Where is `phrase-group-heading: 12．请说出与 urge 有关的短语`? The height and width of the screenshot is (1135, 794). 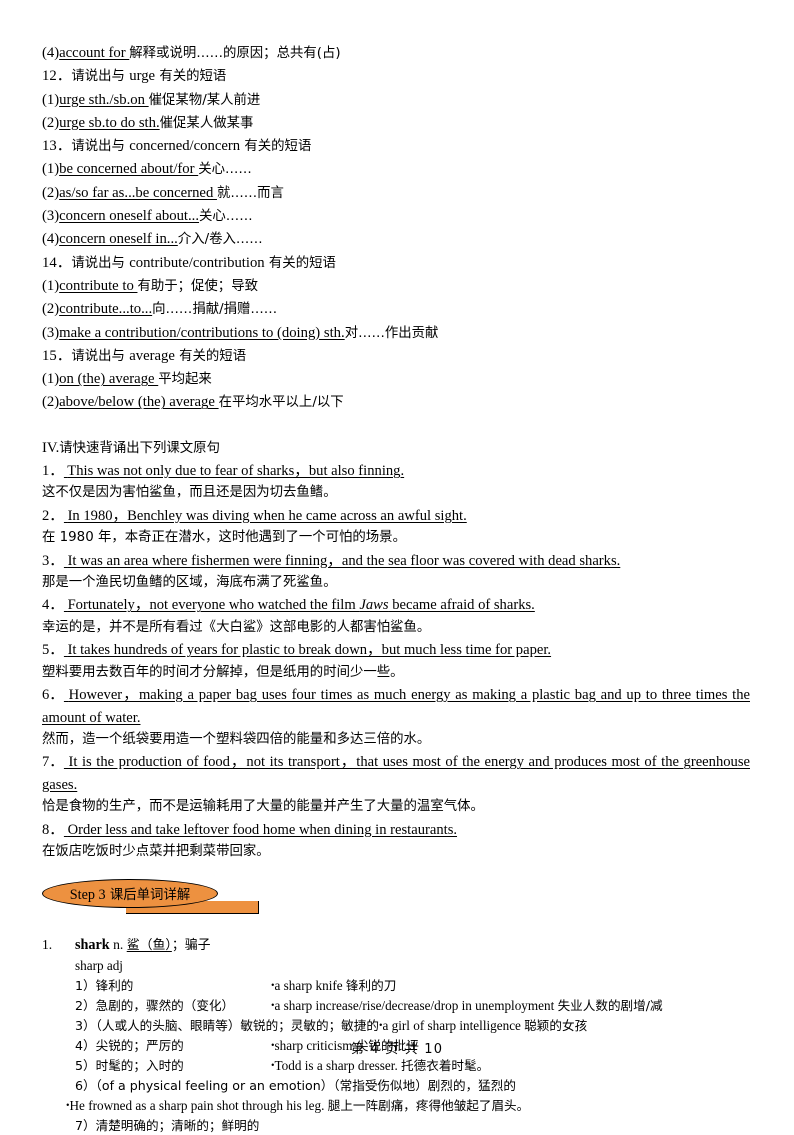
phrase-group-heading: 12．请说出与 urge 有关的短语 is located at coordinates (396, 76).